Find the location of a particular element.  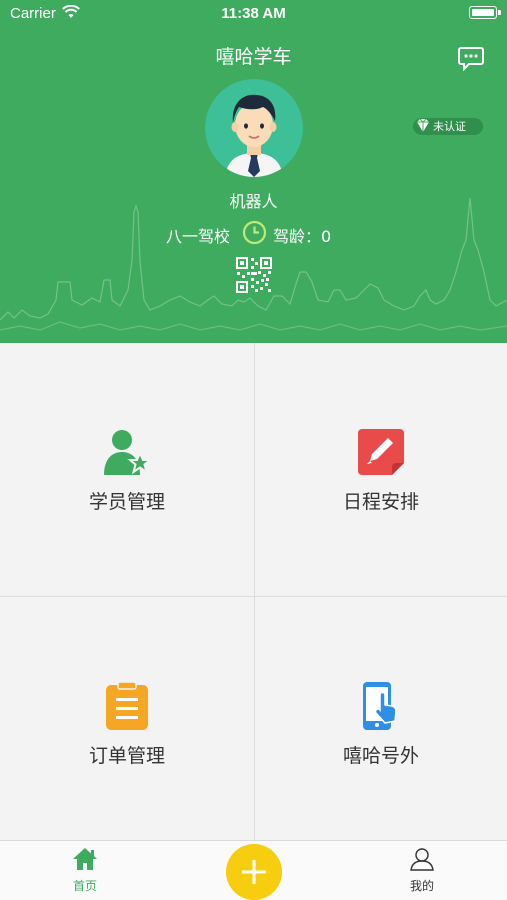

diamond-icon is located at coordinates (423, 125).